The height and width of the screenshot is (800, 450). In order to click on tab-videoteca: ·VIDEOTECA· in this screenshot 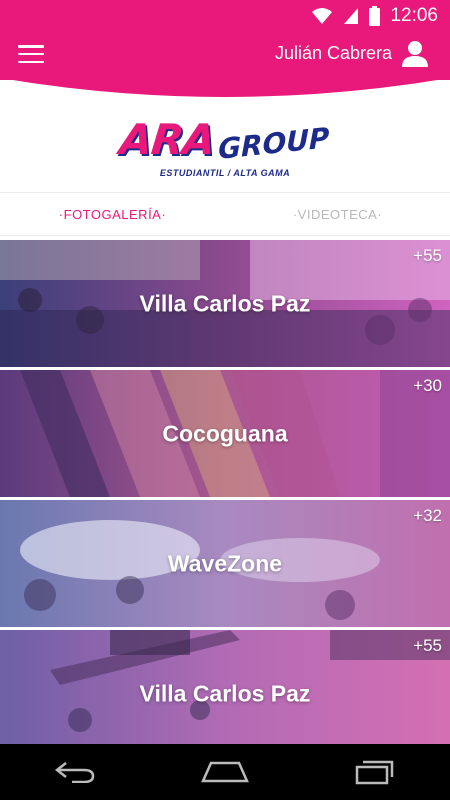, I will do `click(337, 214)`.